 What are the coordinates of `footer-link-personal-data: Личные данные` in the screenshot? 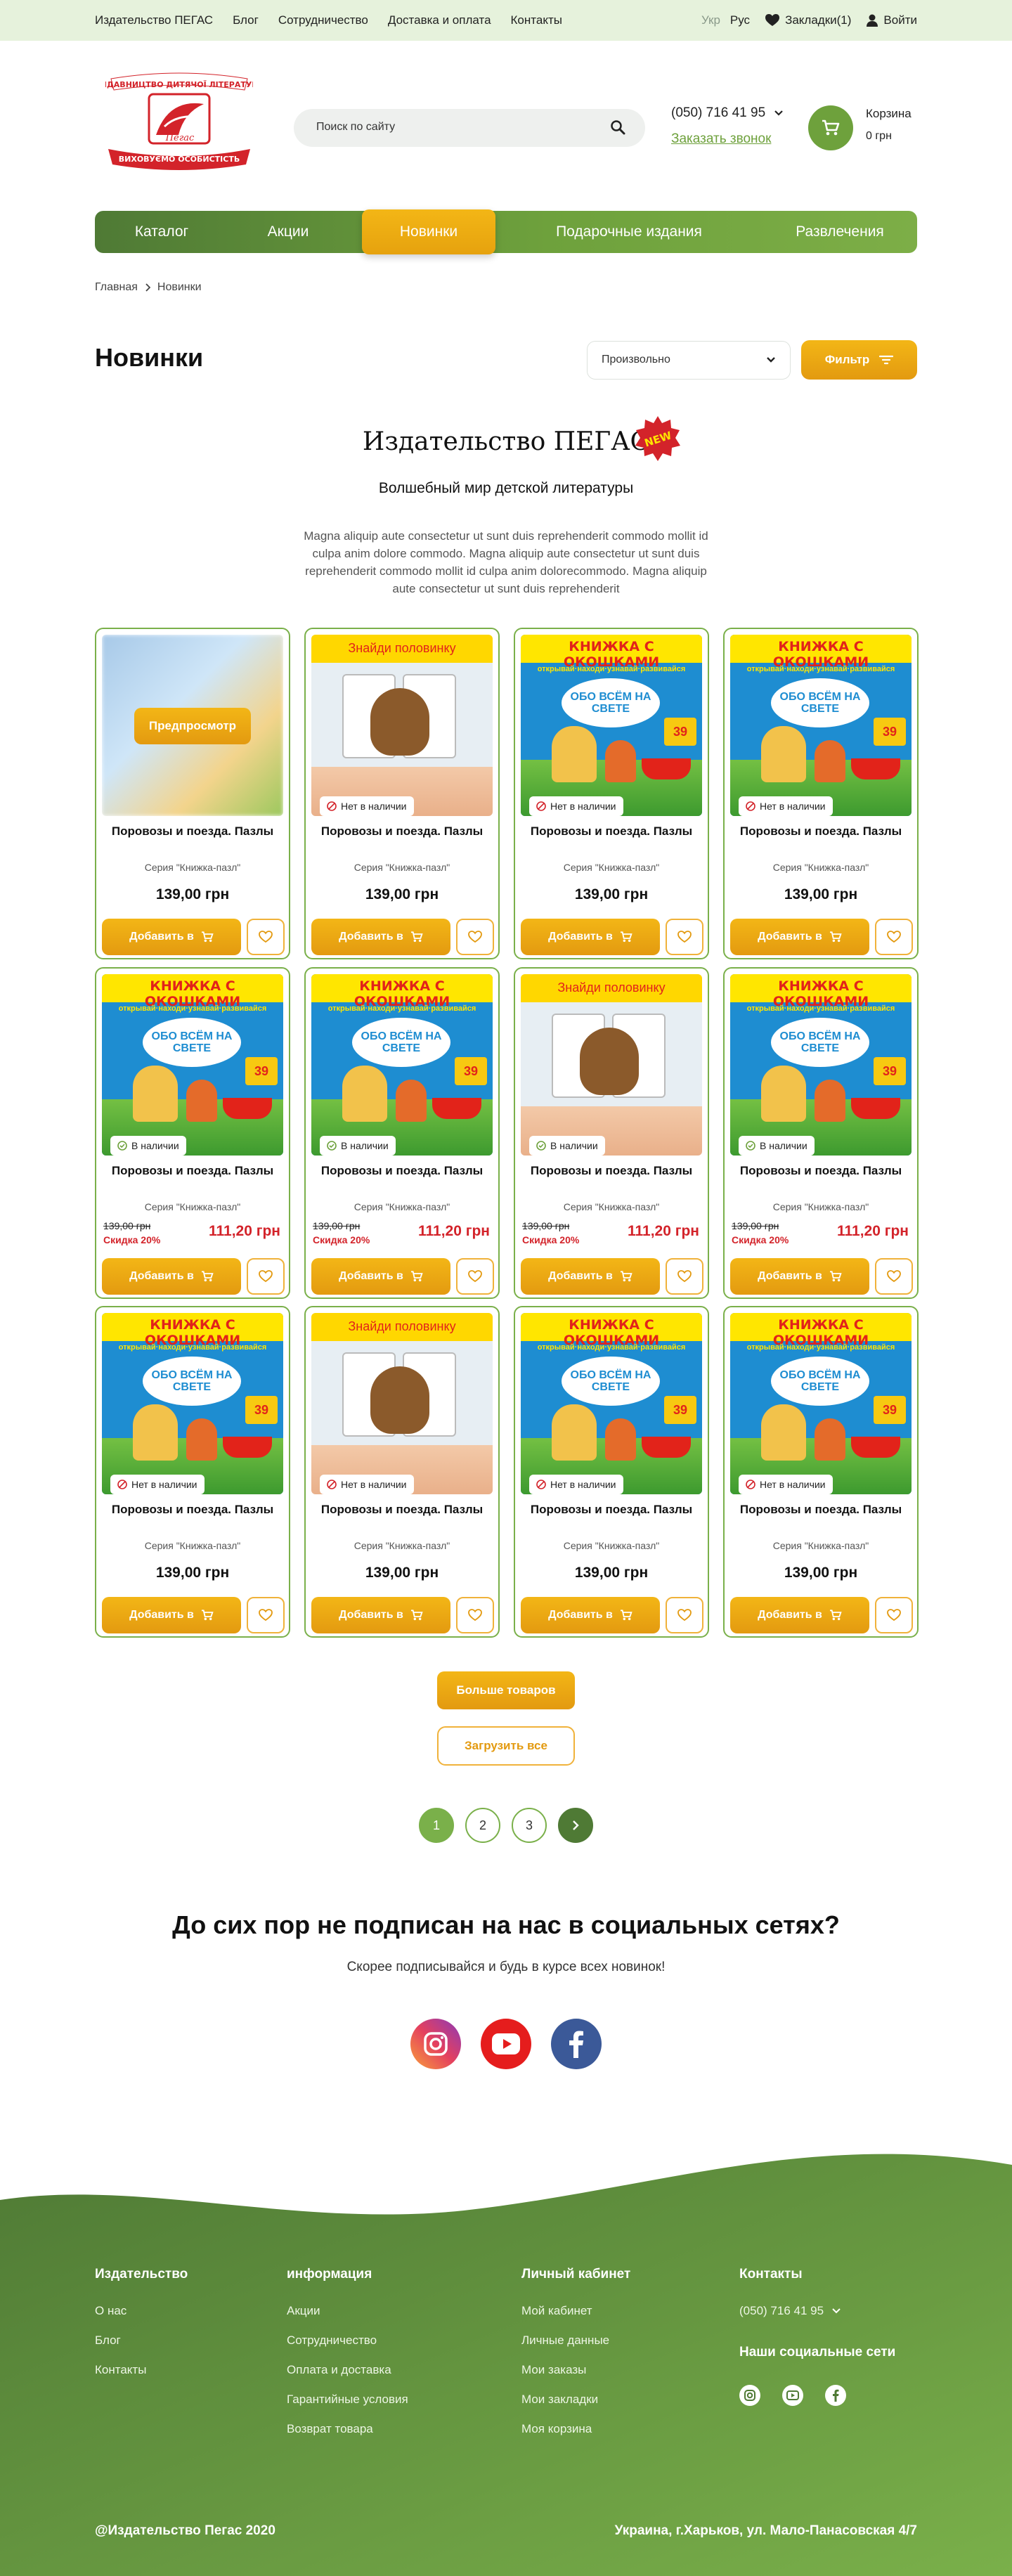 It's located at (565, 2341).